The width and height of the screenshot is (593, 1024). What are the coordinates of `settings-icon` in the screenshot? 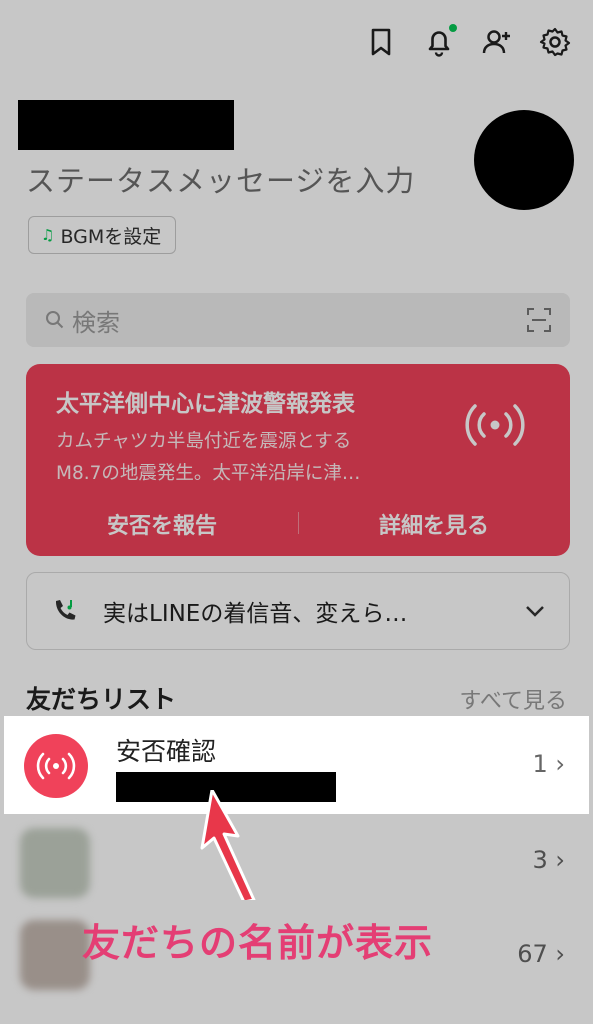 It's located at (555, 42).